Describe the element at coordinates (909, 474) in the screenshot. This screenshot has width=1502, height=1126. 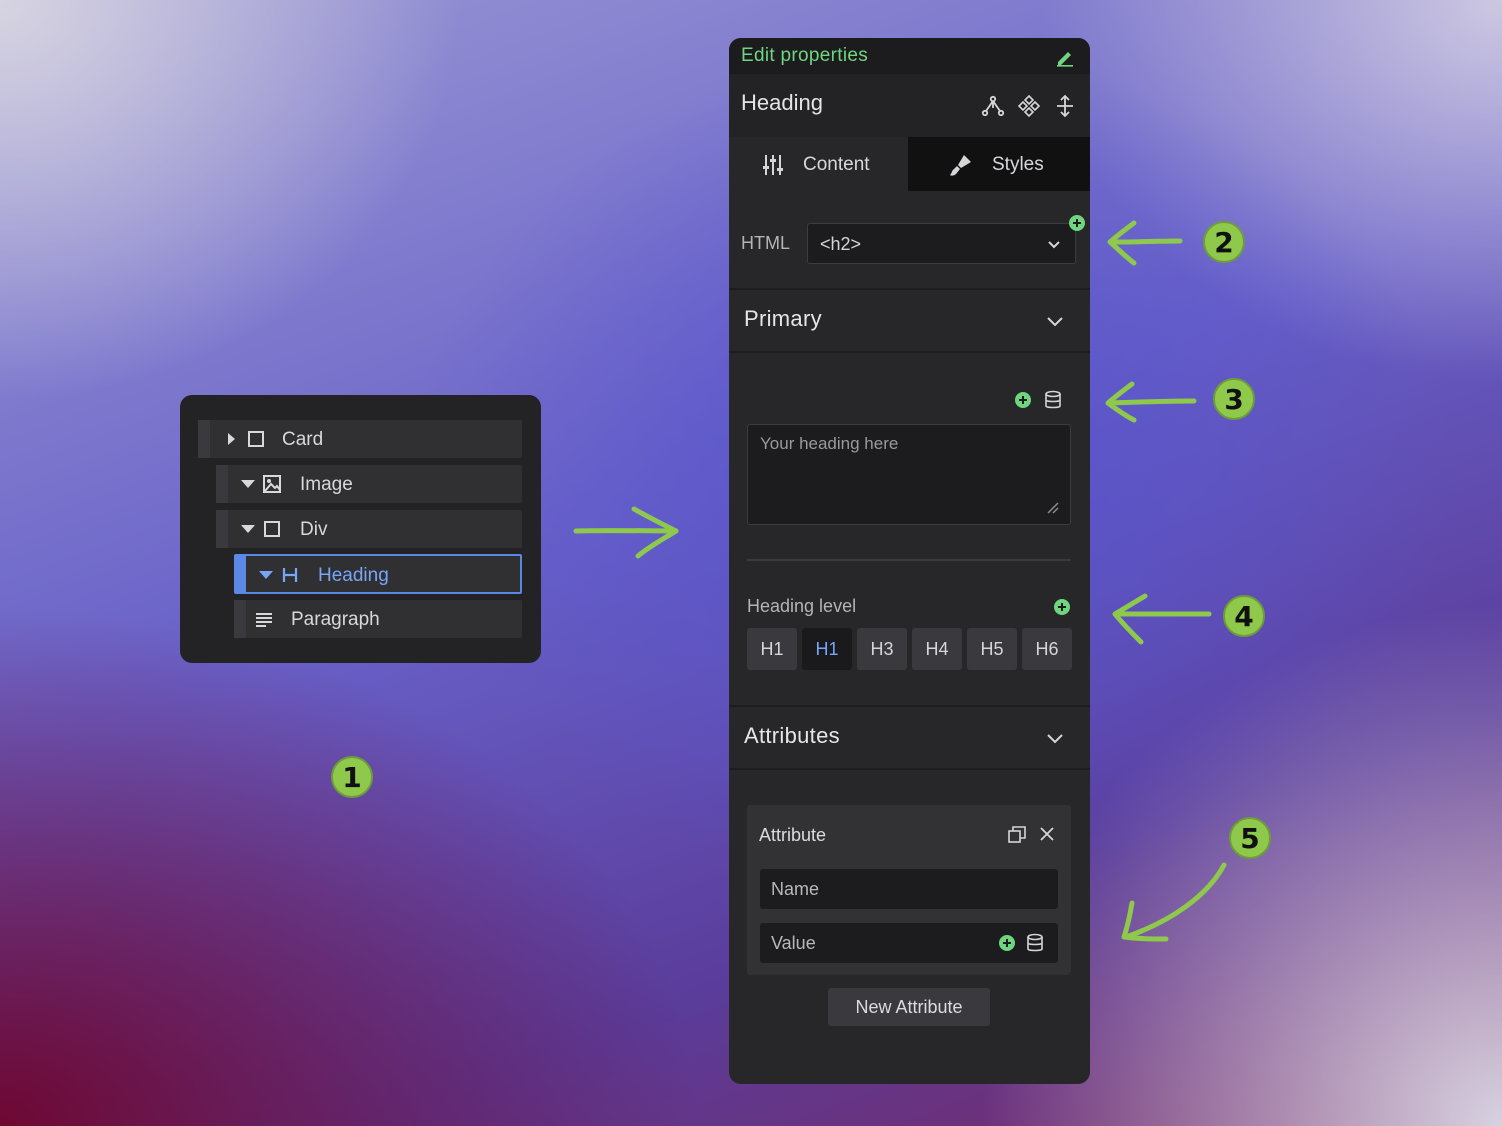
I see `heading-text-area: Your heading here` at that location.